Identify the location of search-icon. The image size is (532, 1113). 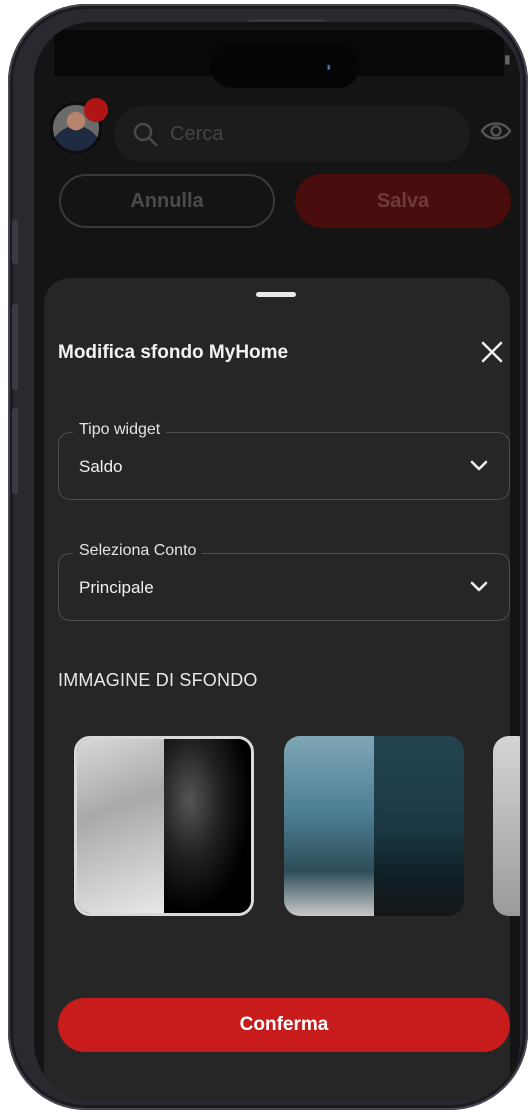
(145, 134).